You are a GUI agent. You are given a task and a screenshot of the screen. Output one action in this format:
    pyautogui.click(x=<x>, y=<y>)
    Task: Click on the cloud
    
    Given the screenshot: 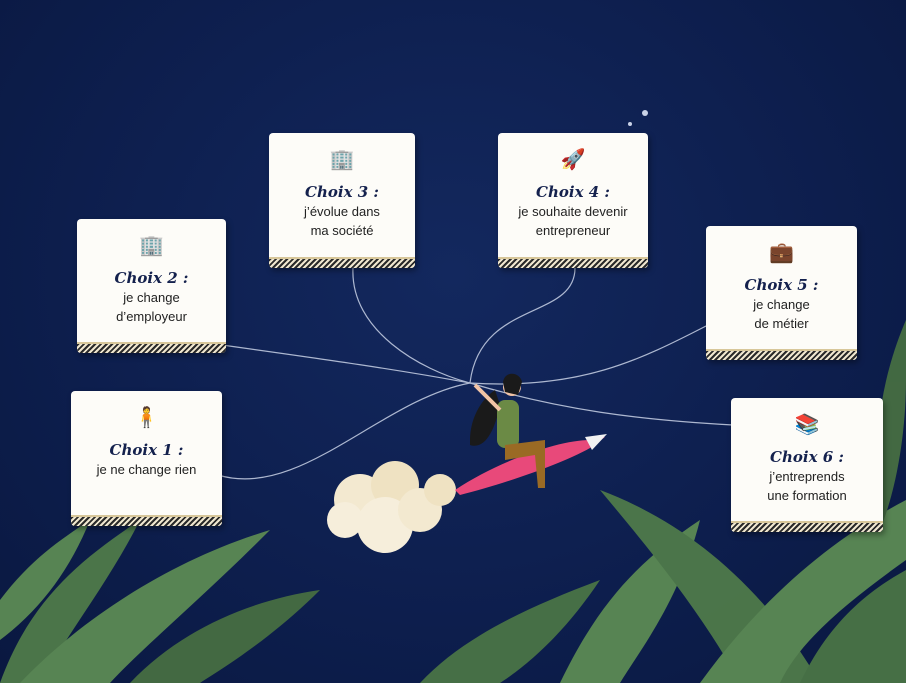 What is the action you would take?
    pyautogui.click(x=391, y=507)
    